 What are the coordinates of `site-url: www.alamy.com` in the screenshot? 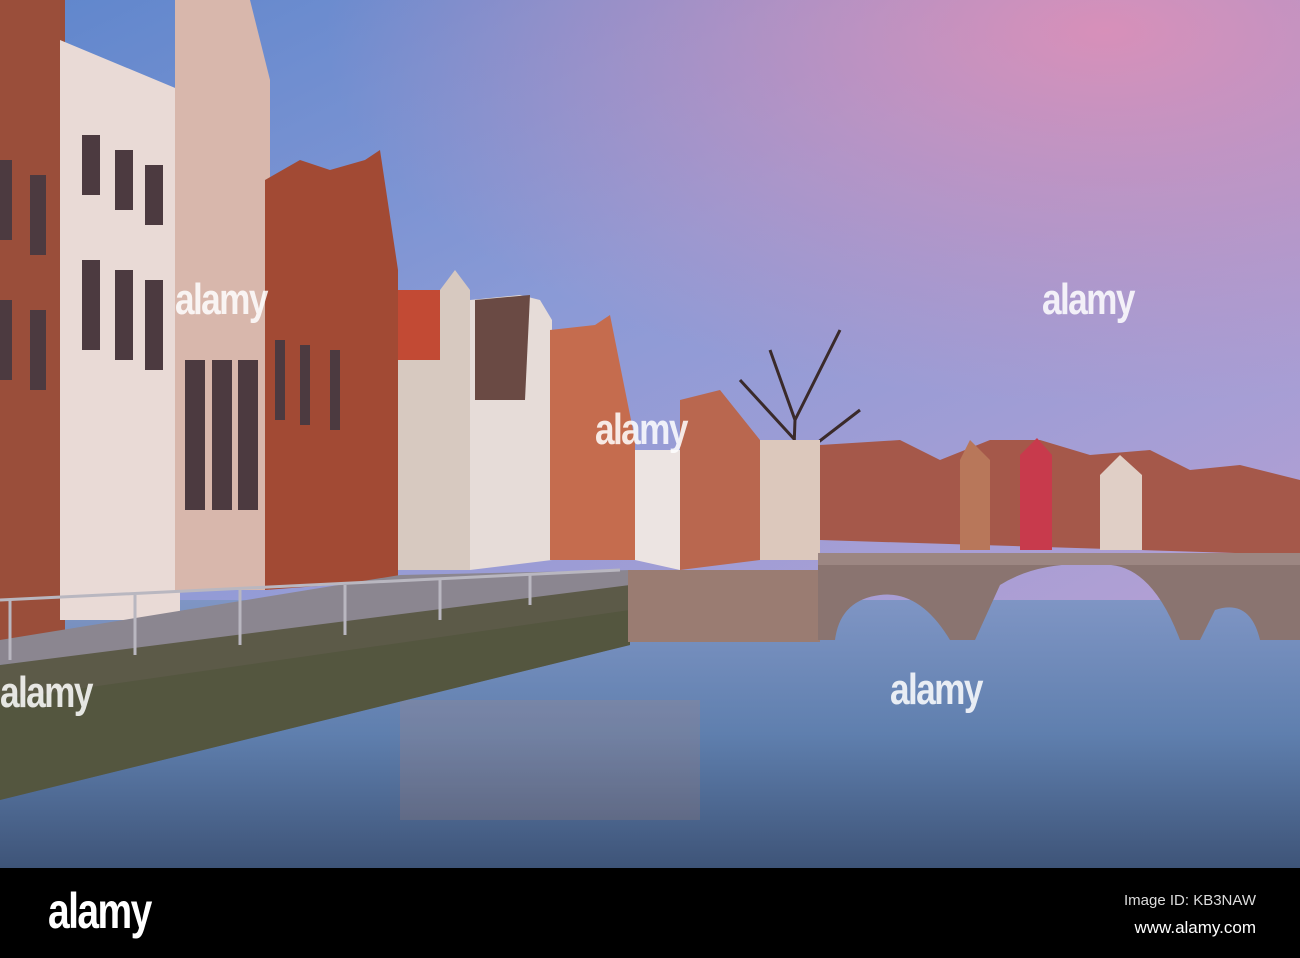 It's located at (1195, 927).